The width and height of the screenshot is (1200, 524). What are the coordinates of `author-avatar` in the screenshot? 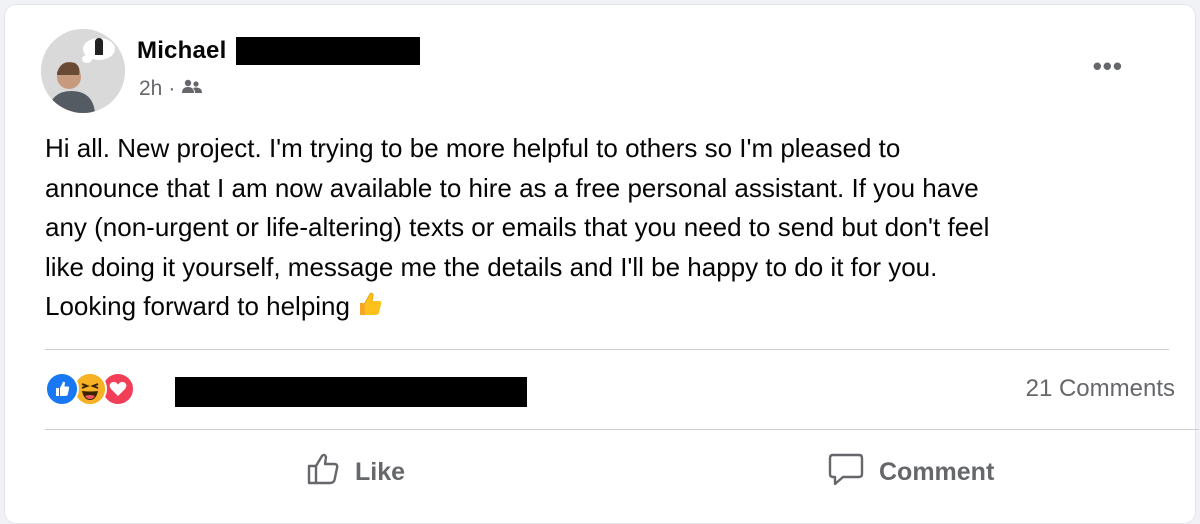 It's located at (83, 71).